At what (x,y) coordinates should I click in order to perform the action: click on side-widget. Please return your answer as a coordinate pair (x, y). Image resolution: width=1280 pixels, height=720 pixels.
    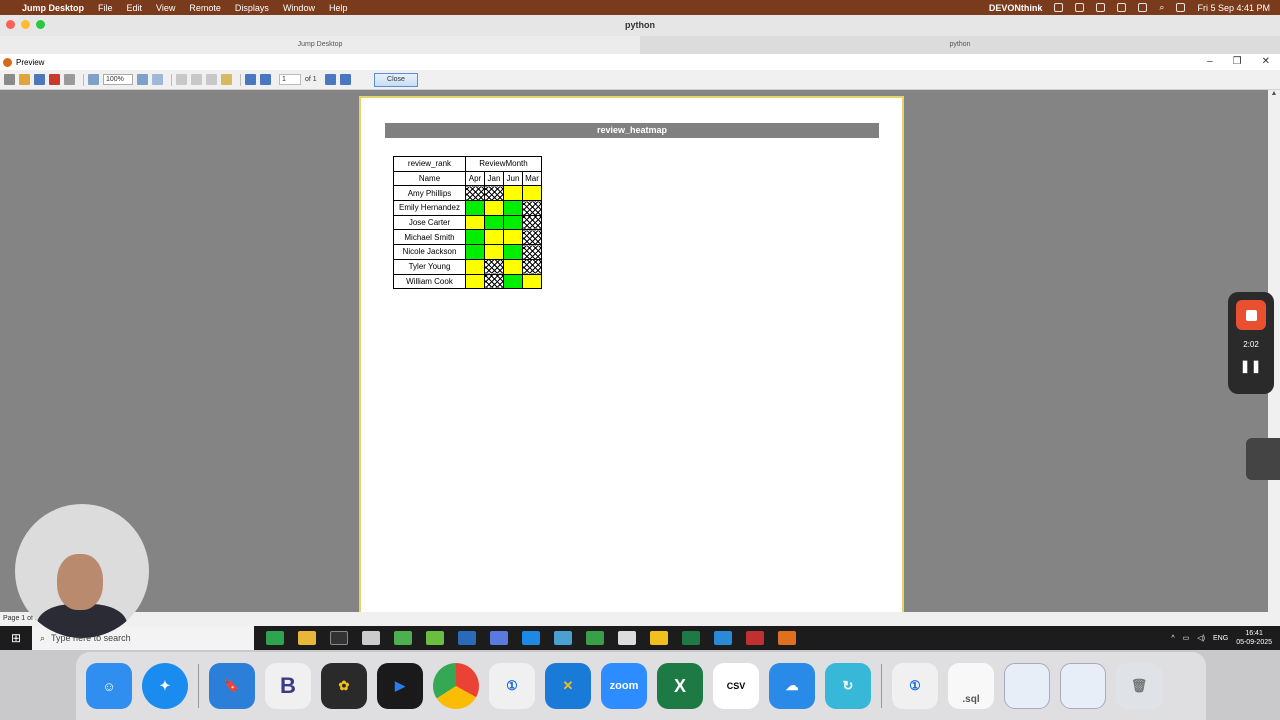
    Looking at the image, I should click on (1263, 459).